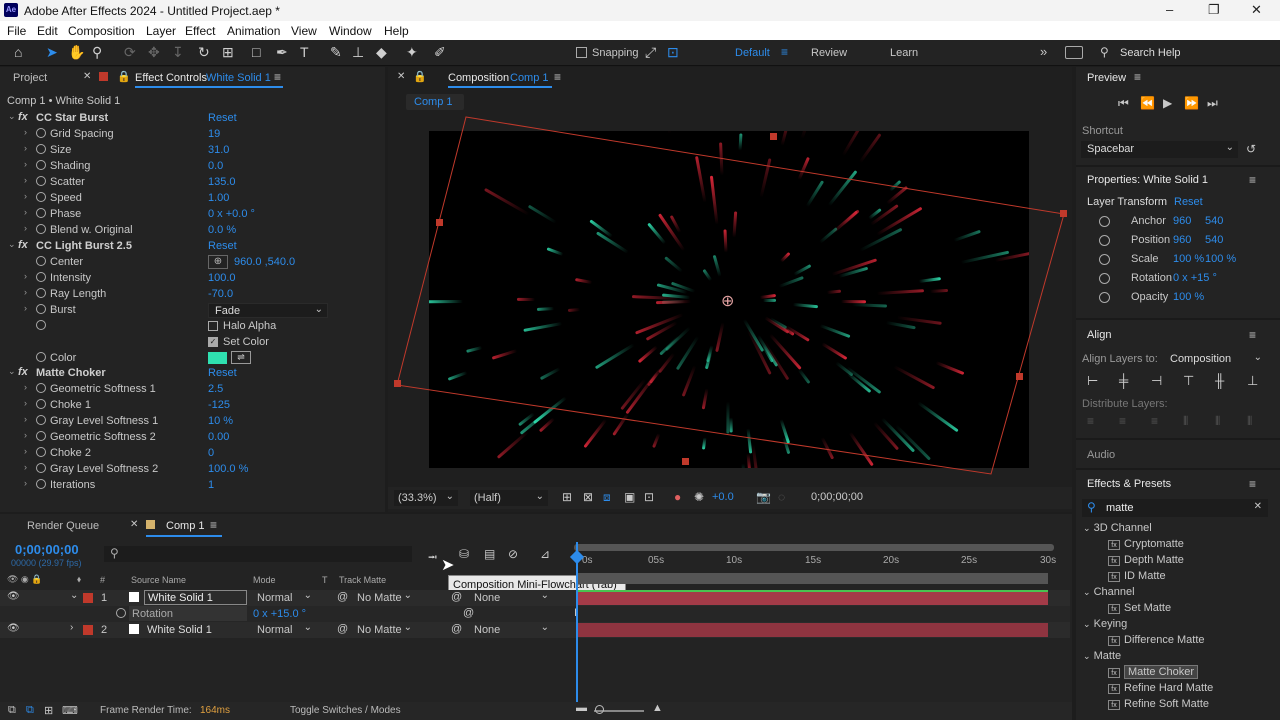 This screenshot has width=1280, height=720. I want to click on align-vertical-center-icon: ╫, so click(1219, 380).